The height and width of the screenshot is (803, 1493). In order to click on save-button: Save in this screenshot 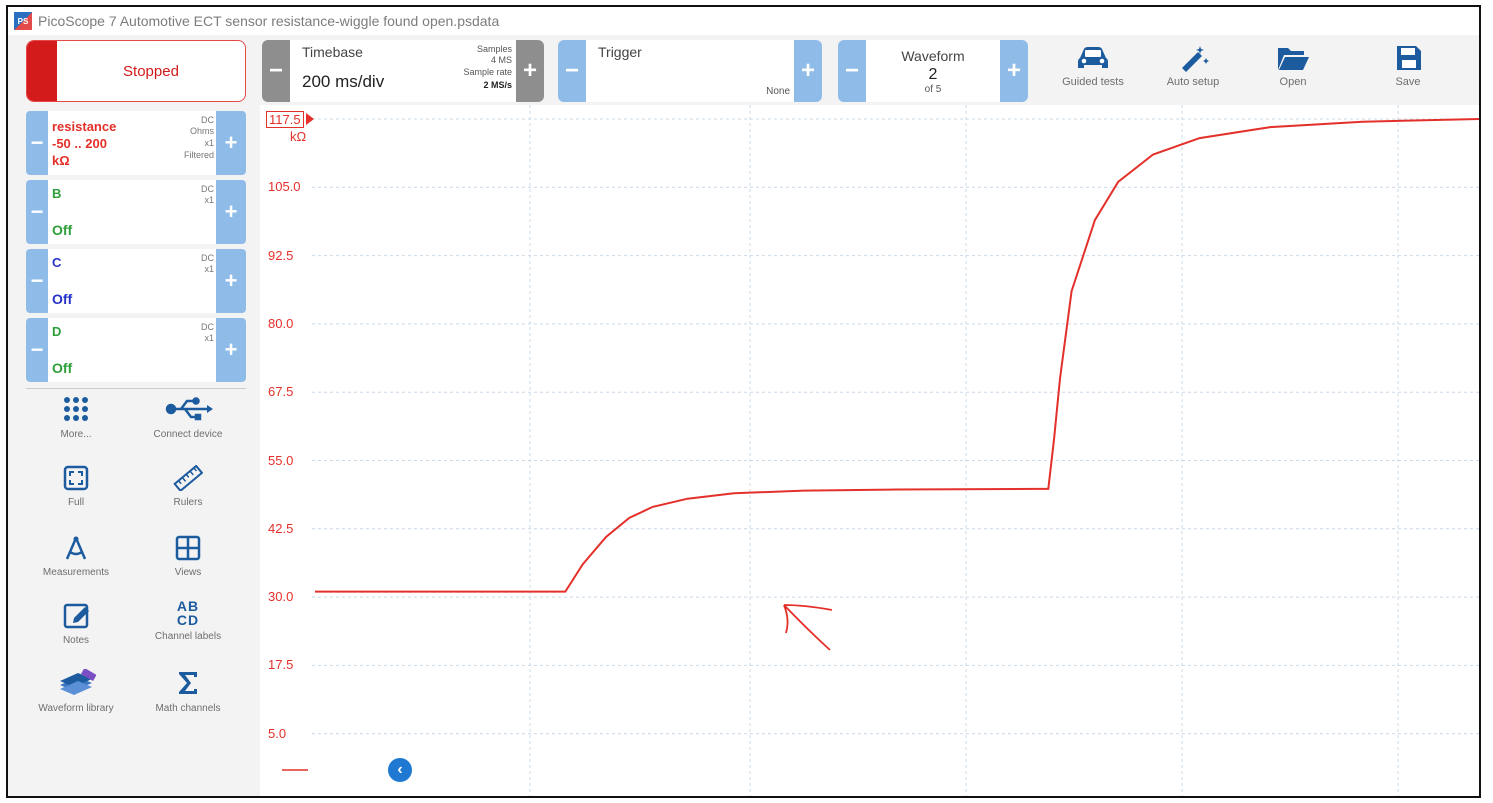, I will do `click(1408, 72)`.